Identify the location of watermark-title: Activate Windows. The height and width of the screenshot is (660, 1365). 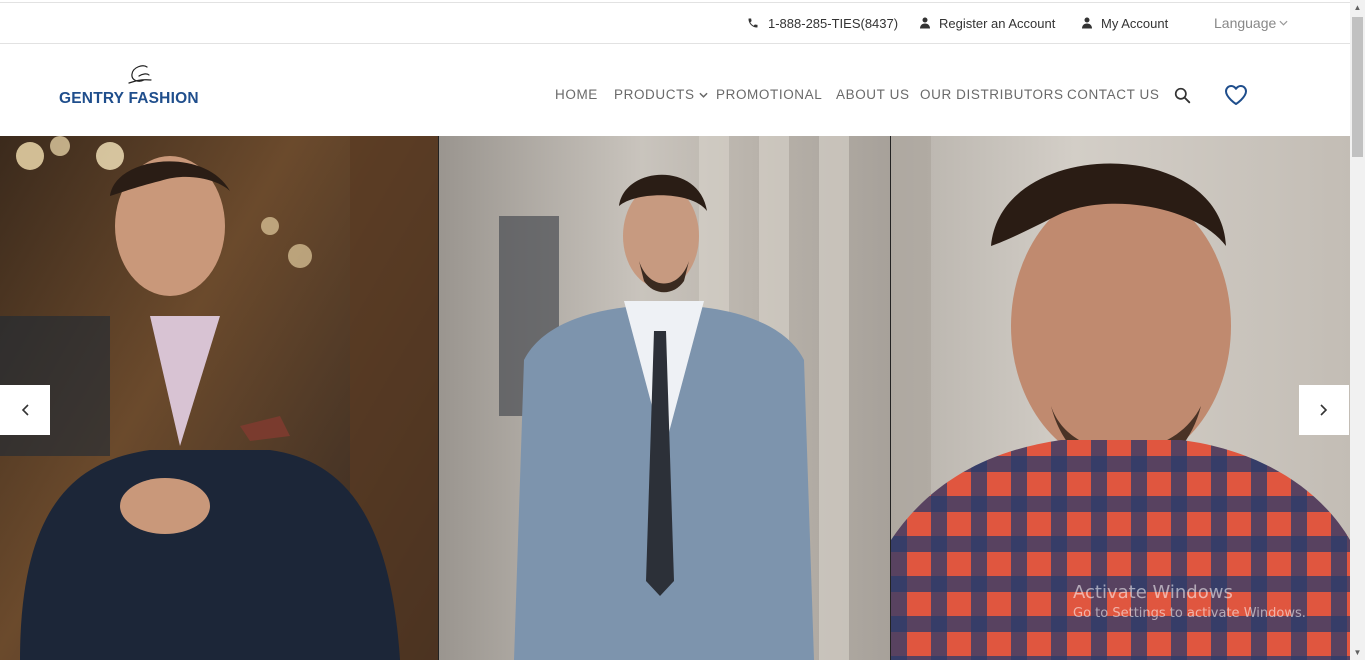
(1153, 592).